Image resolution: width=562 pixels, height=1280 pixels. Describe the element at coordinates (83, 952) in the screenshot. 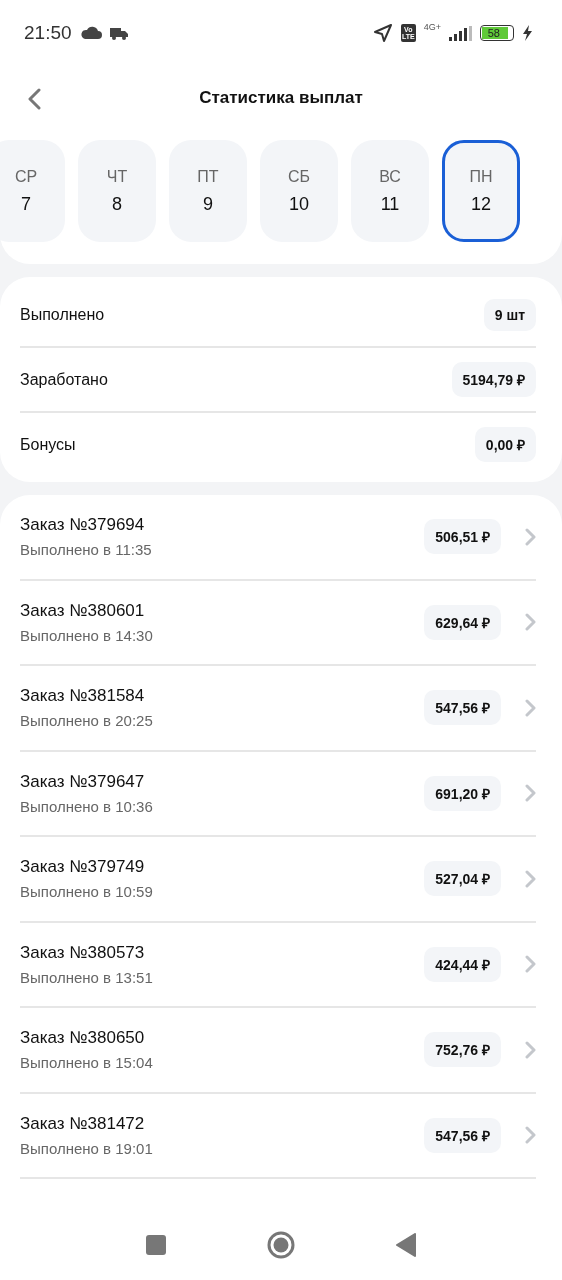

I see `order-title: Заказ №380573` at that location.